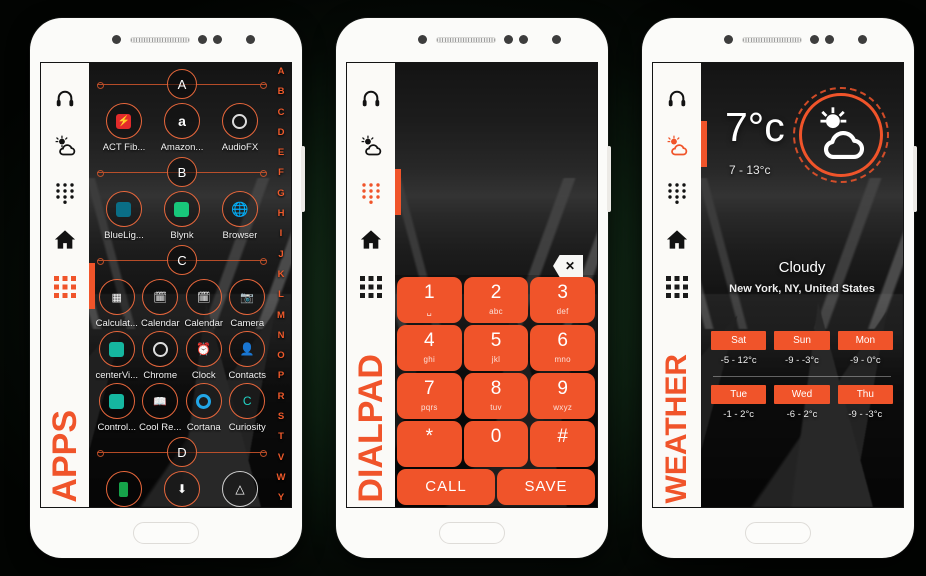 This screenshot has height=576, width=926. I want to click on section-header-b: B, so click(182, 172).